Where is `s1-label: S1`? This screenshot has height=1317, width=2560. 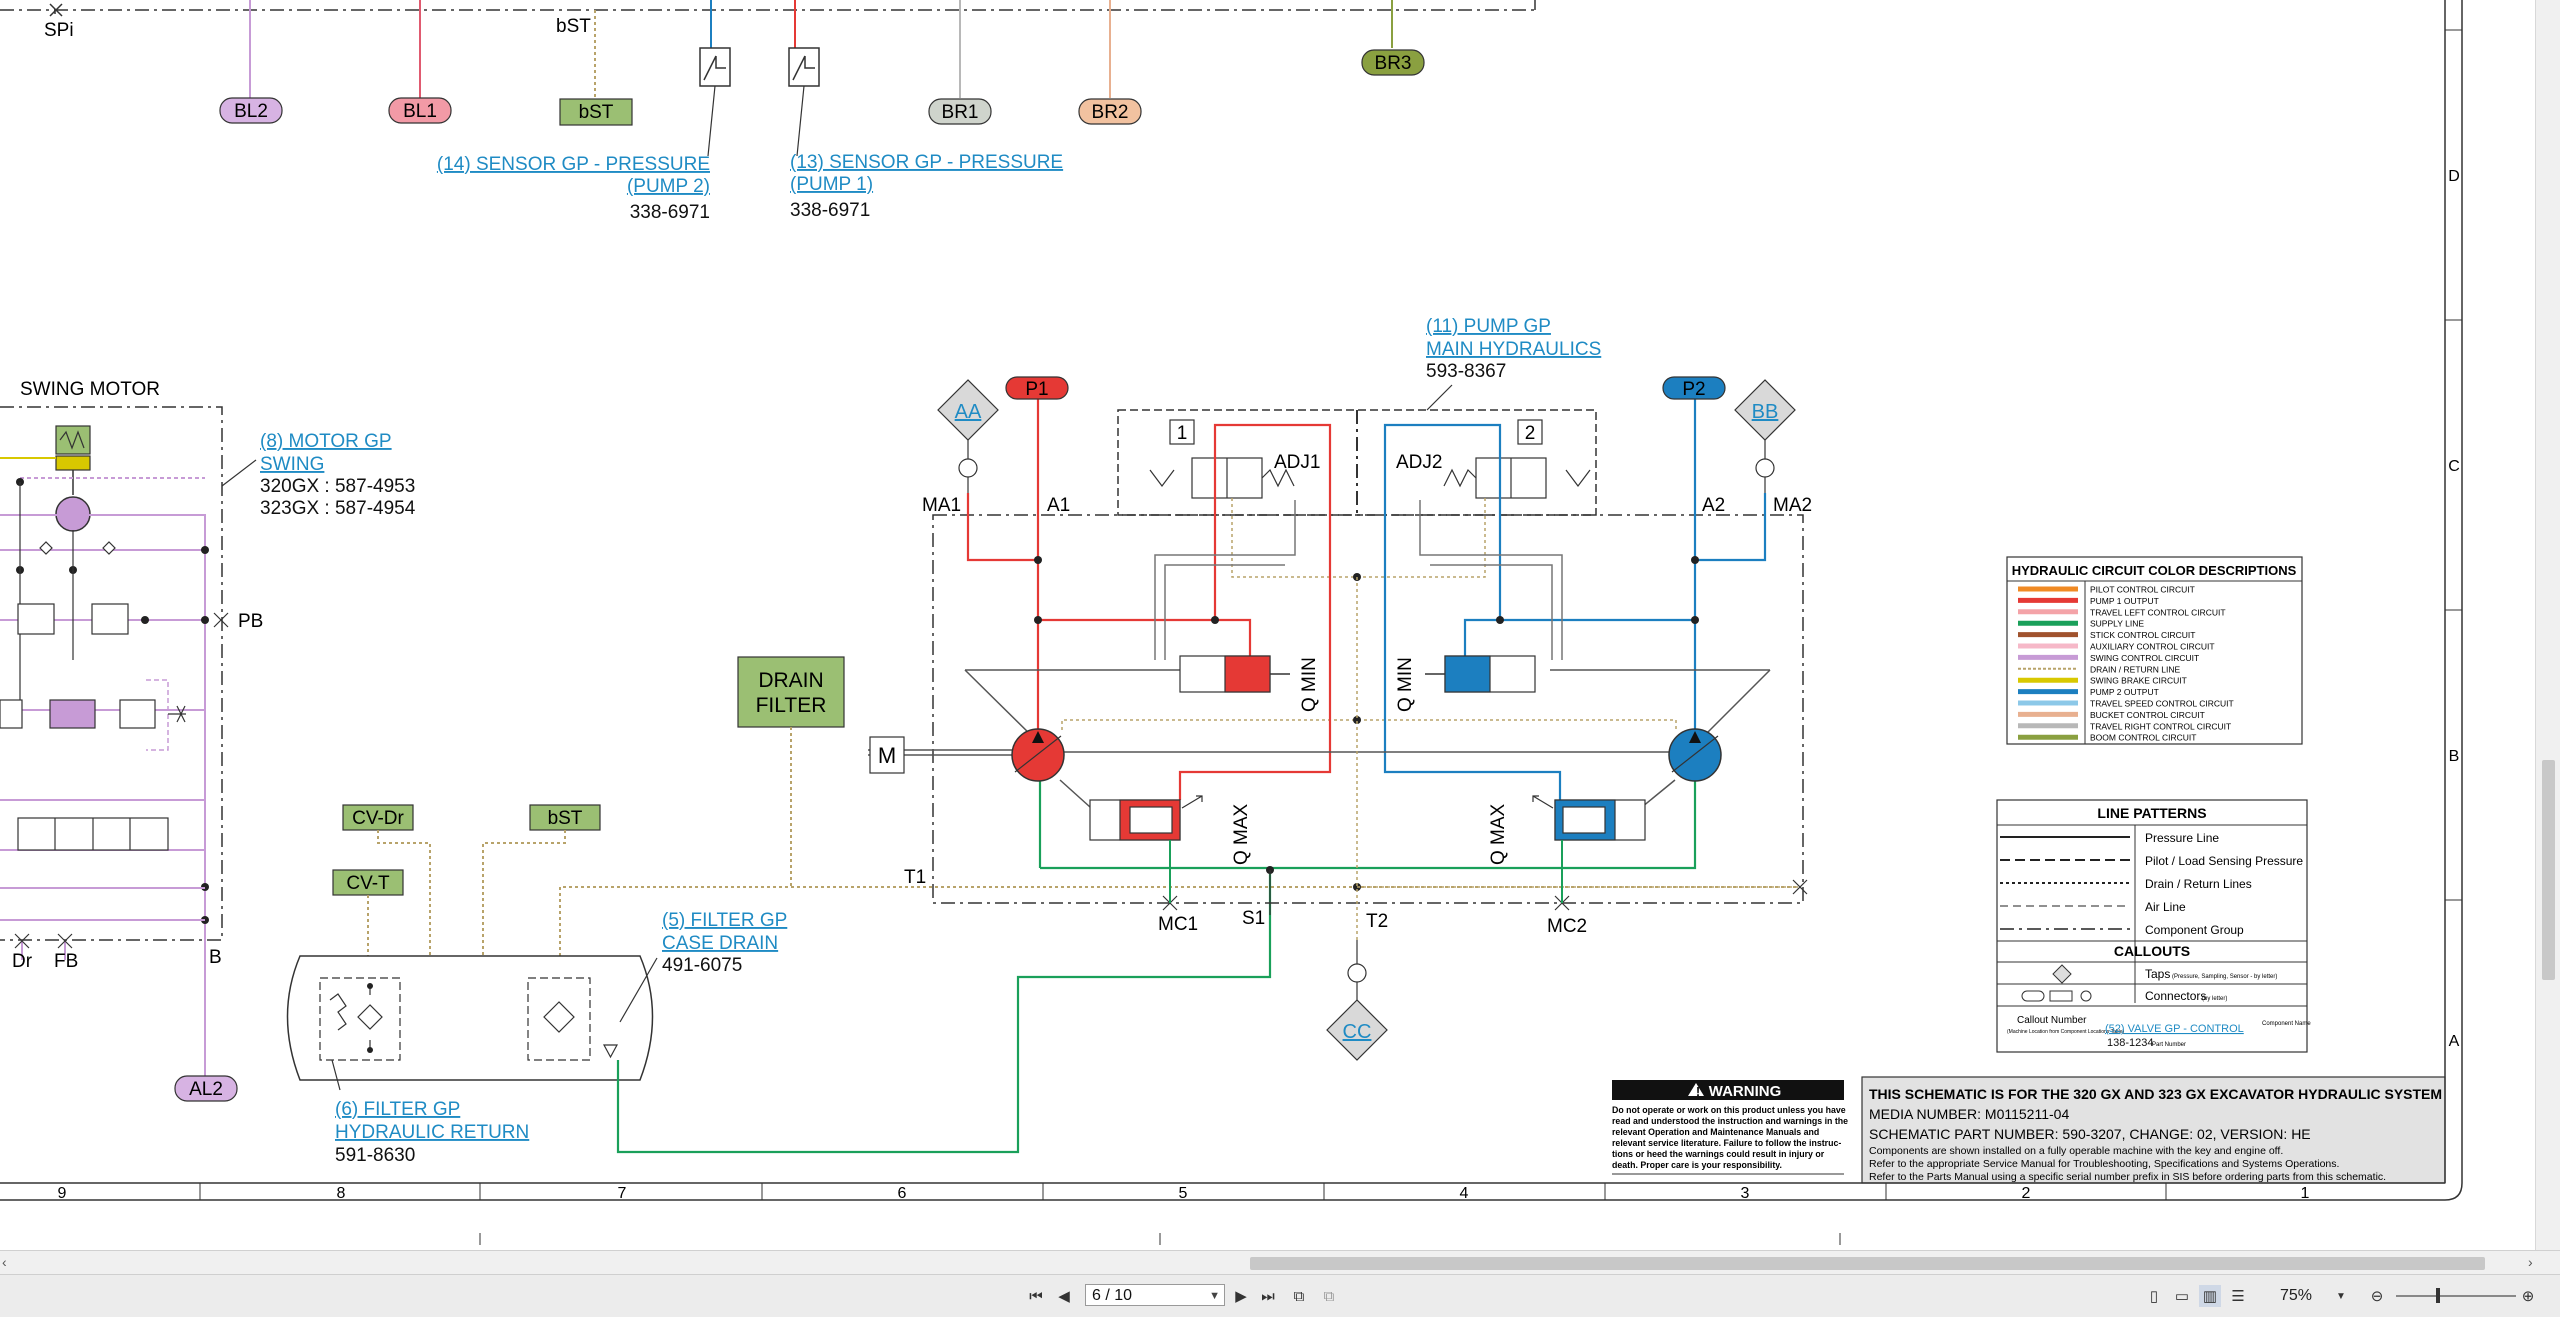 s1-label: S1 is located at coordinates (1253, 918).